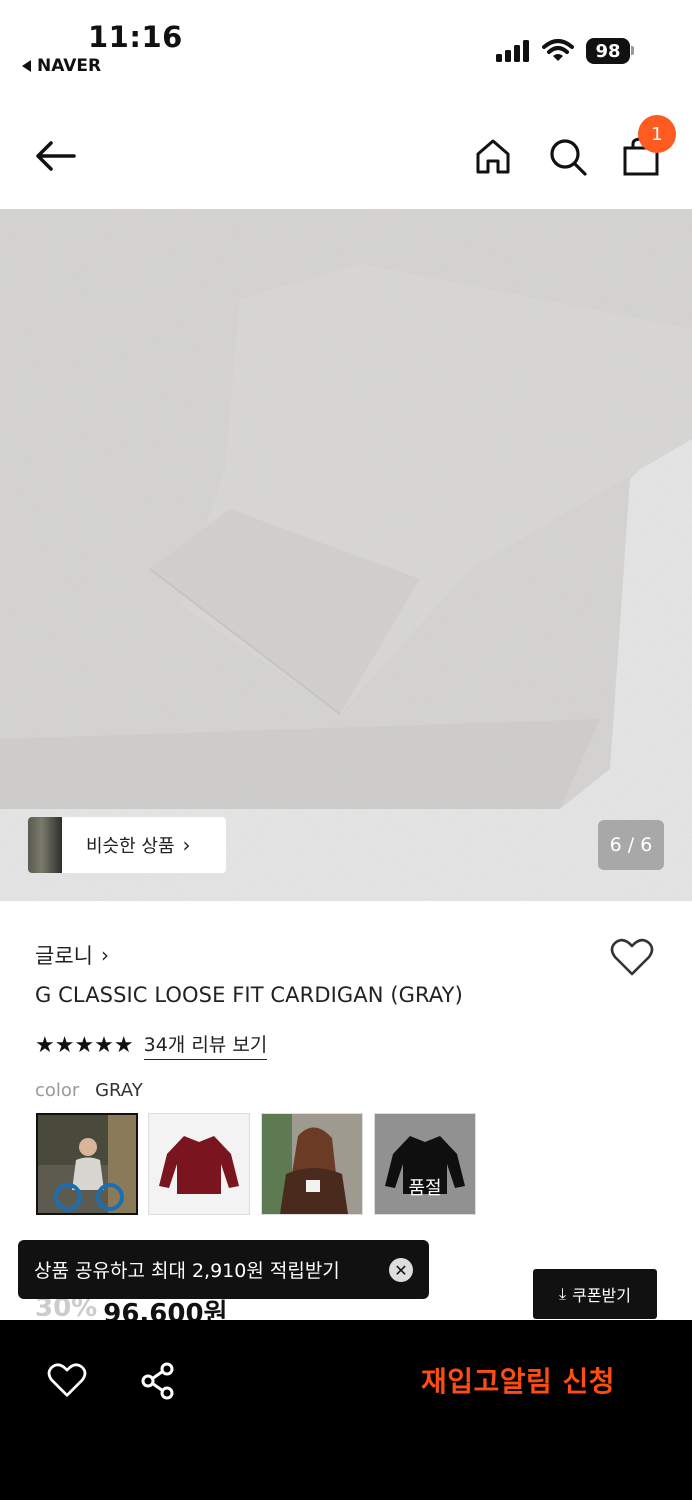 This screenshot has height=1500, width=692. I want to click on review-link: 34개 리뷰 보기, so click(205, 1045).